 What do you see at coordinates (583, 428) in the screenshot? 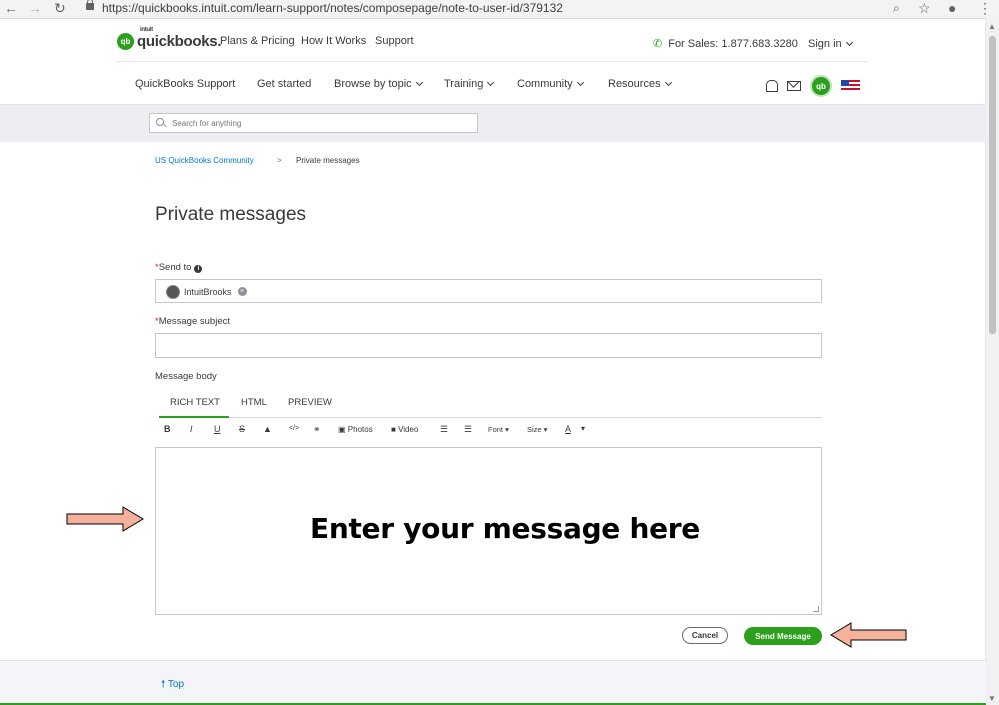
I see `chevron-down-icon: ▾` at bounding box center [583, 428].